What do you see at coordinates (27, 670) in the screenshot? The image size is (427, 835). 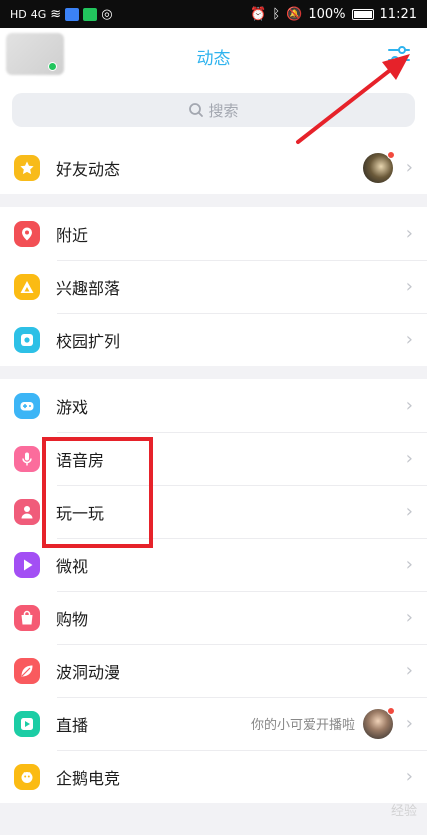 I see `leaf-comic-icon` at bounding box center [27, 670].